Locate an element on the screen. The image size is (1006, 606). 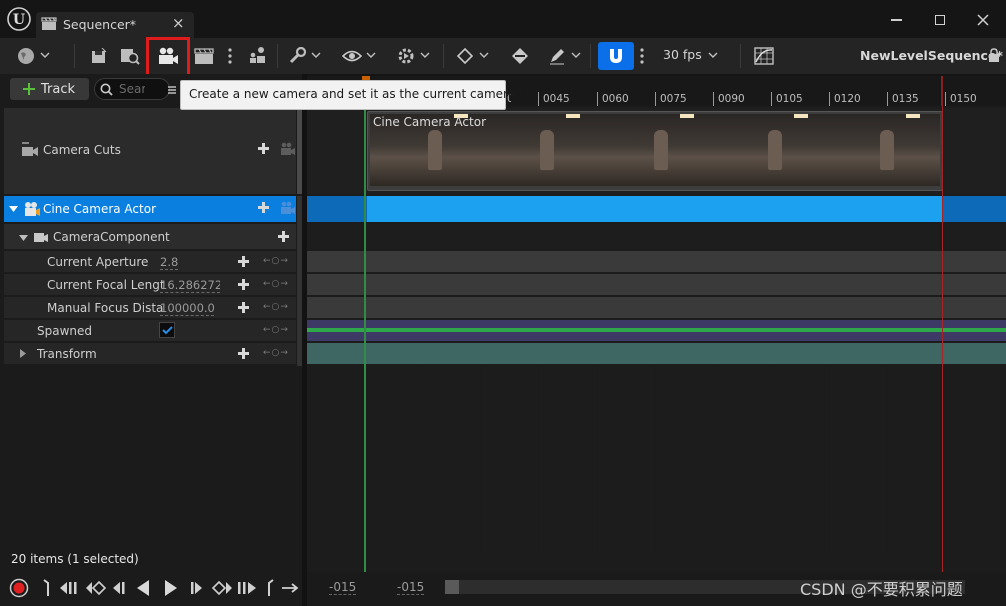
playback-end-line is located at coordinates (942, 339).